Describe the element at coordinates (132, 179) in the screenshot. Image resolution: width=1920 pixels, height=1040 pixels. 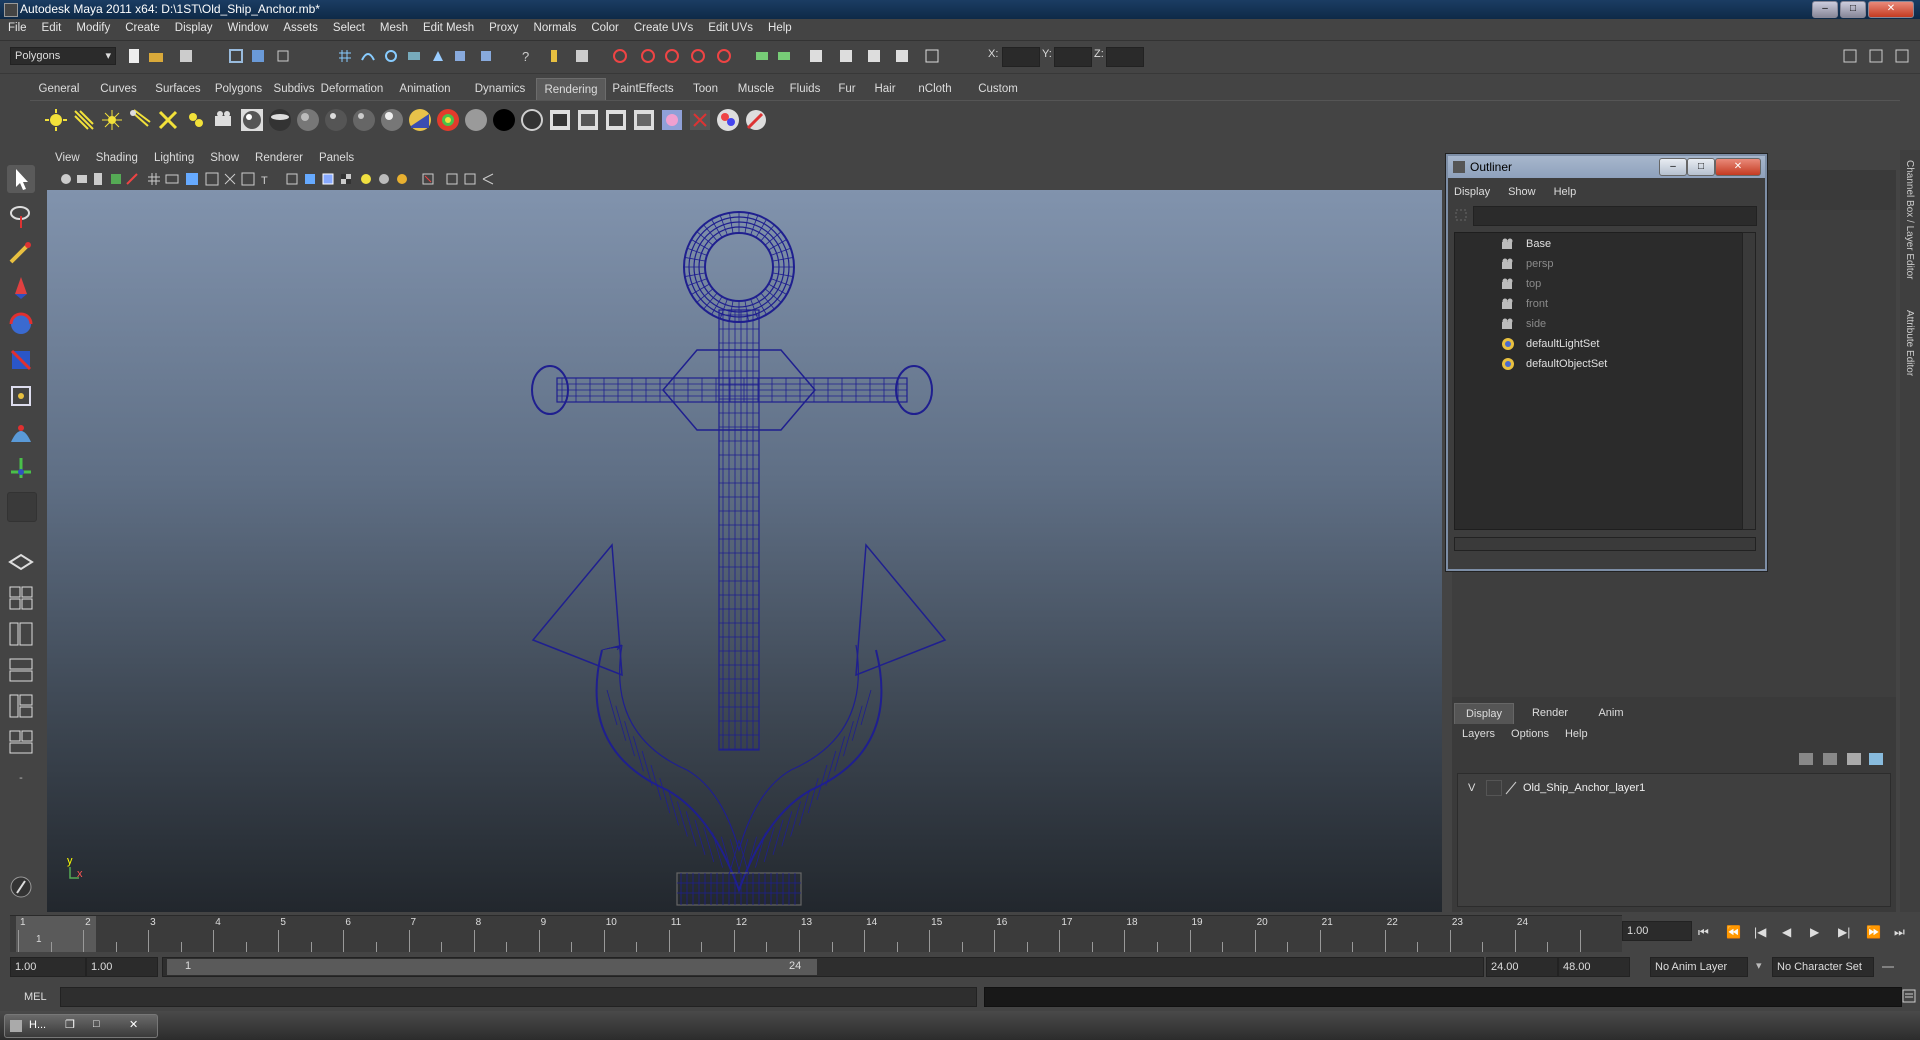
I see `grease-pencil-icon` at that location.